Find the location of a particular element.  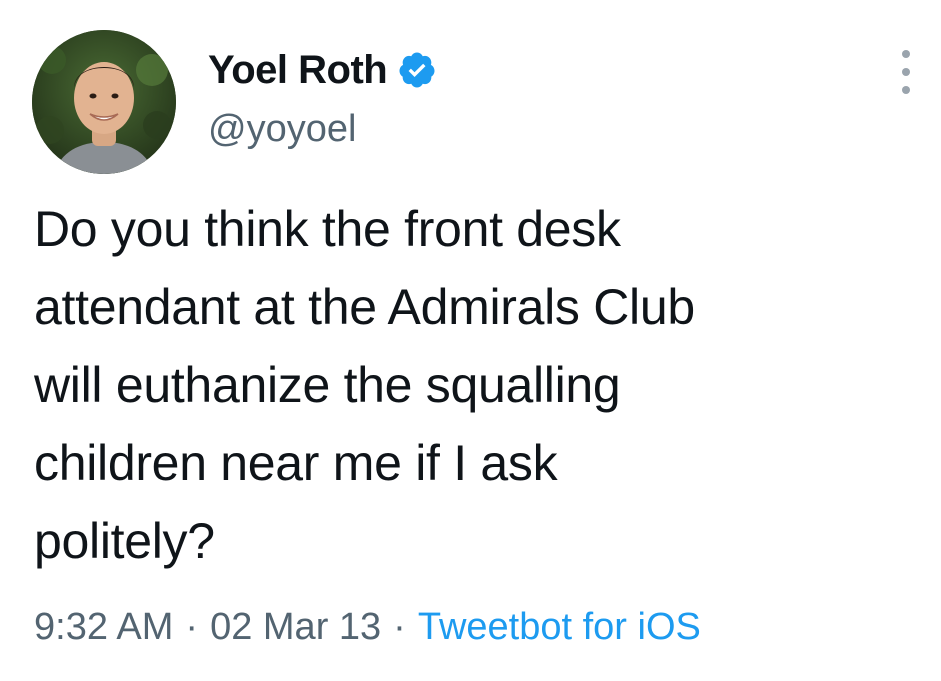

display-name: Yoel Roth is located at coordinates (298, 70).